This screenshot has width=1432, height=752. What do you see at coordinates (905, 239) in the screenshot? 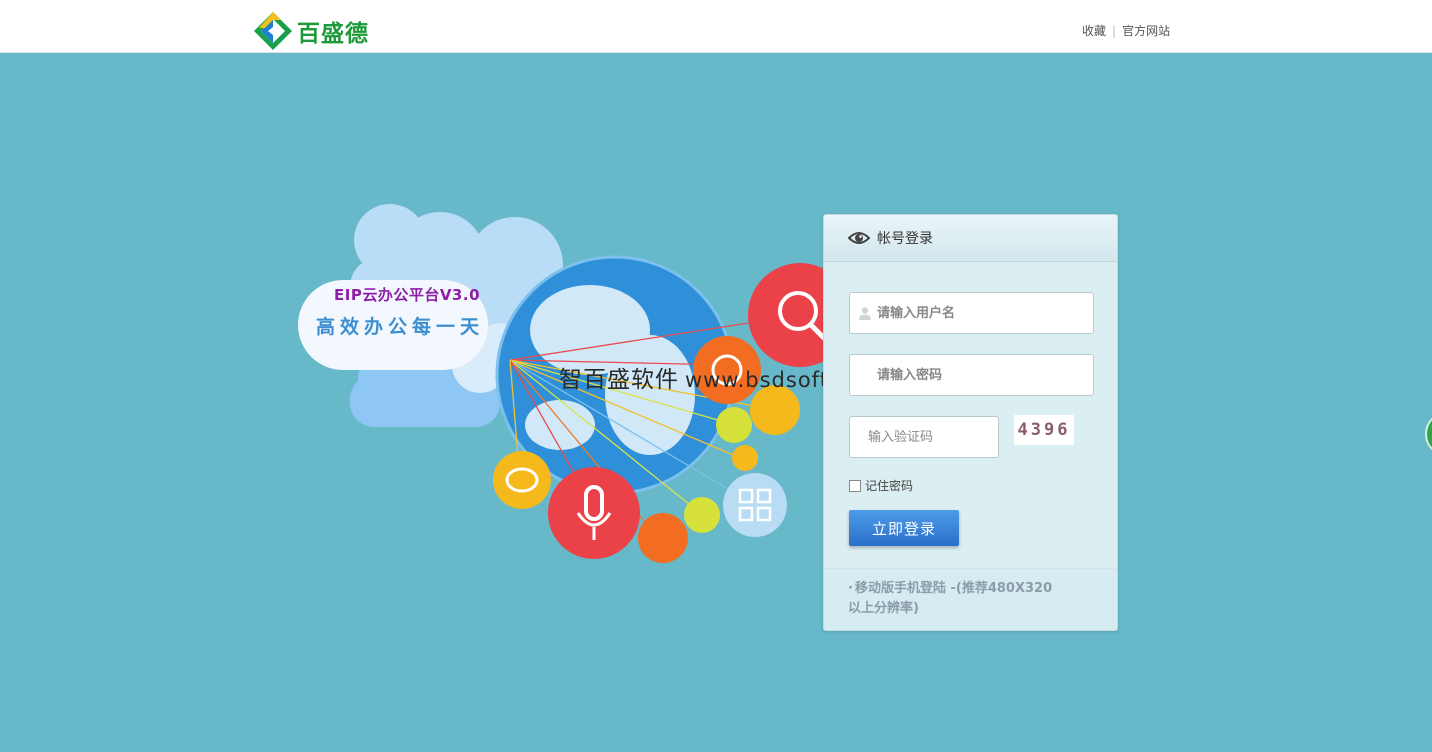
I see `login-title: 帐号登录` at bounding box center [905, 239].